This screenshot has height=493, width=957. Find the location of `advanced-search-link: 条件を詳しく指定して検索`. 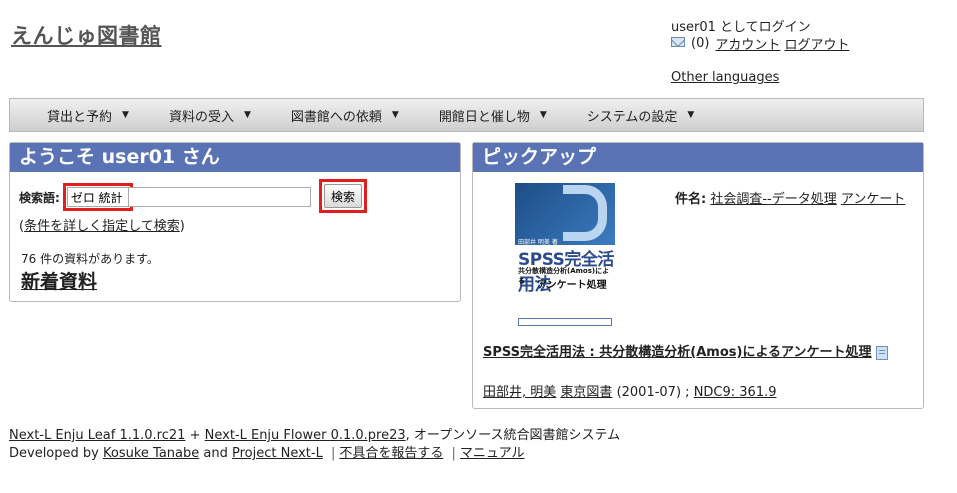

advanced-search-link: 条件を詳しく指定して検索 is located at coordinates (102, 226).